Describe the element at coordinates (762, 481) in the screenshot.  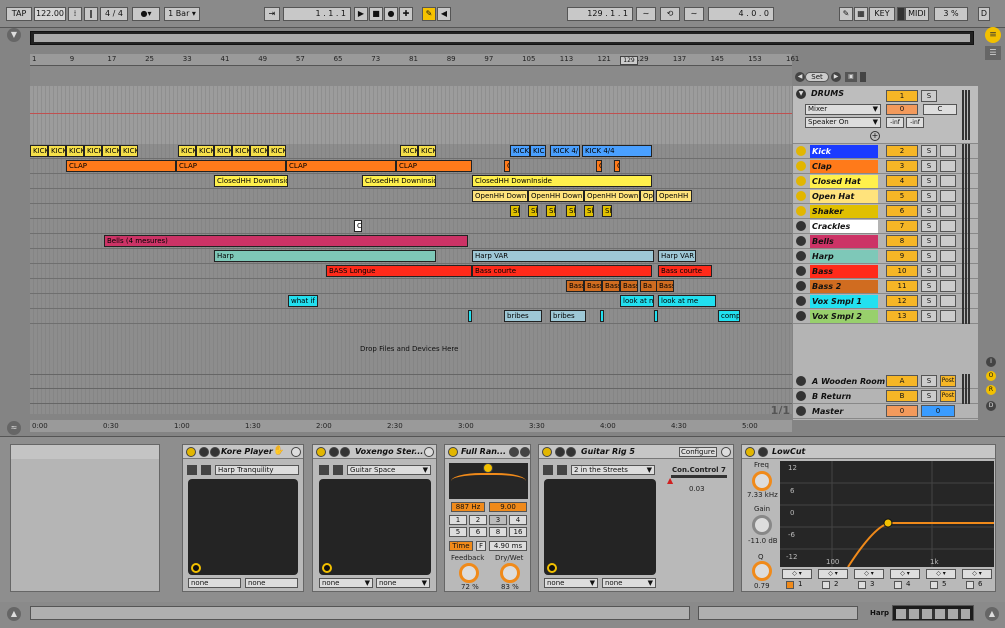
I see `freq-knob` at that location.